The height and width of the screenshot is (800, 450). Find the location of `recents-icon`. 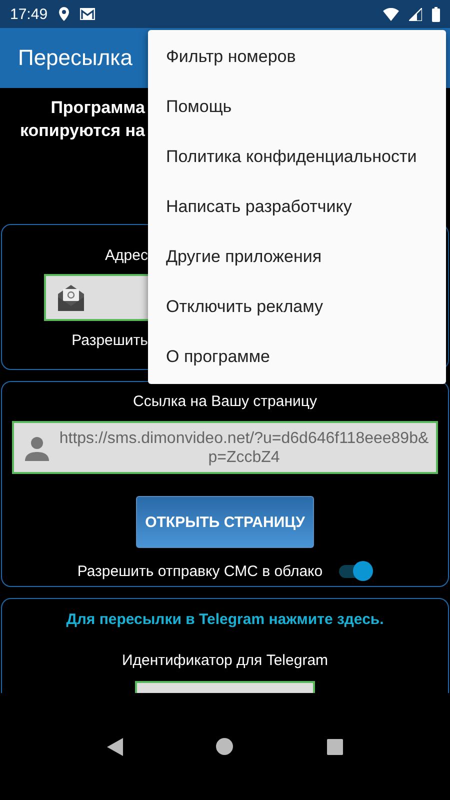

recents-icon is located at coordinates (335, 746).